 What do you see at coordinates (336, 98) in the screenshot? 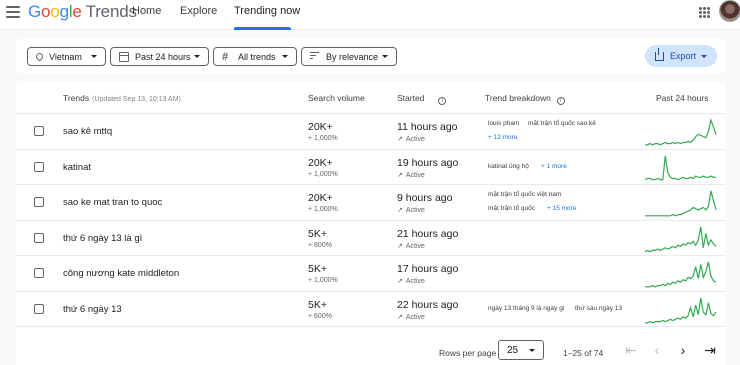
I see `col-search-volume: Search volume` at bounding box center [336, 98].